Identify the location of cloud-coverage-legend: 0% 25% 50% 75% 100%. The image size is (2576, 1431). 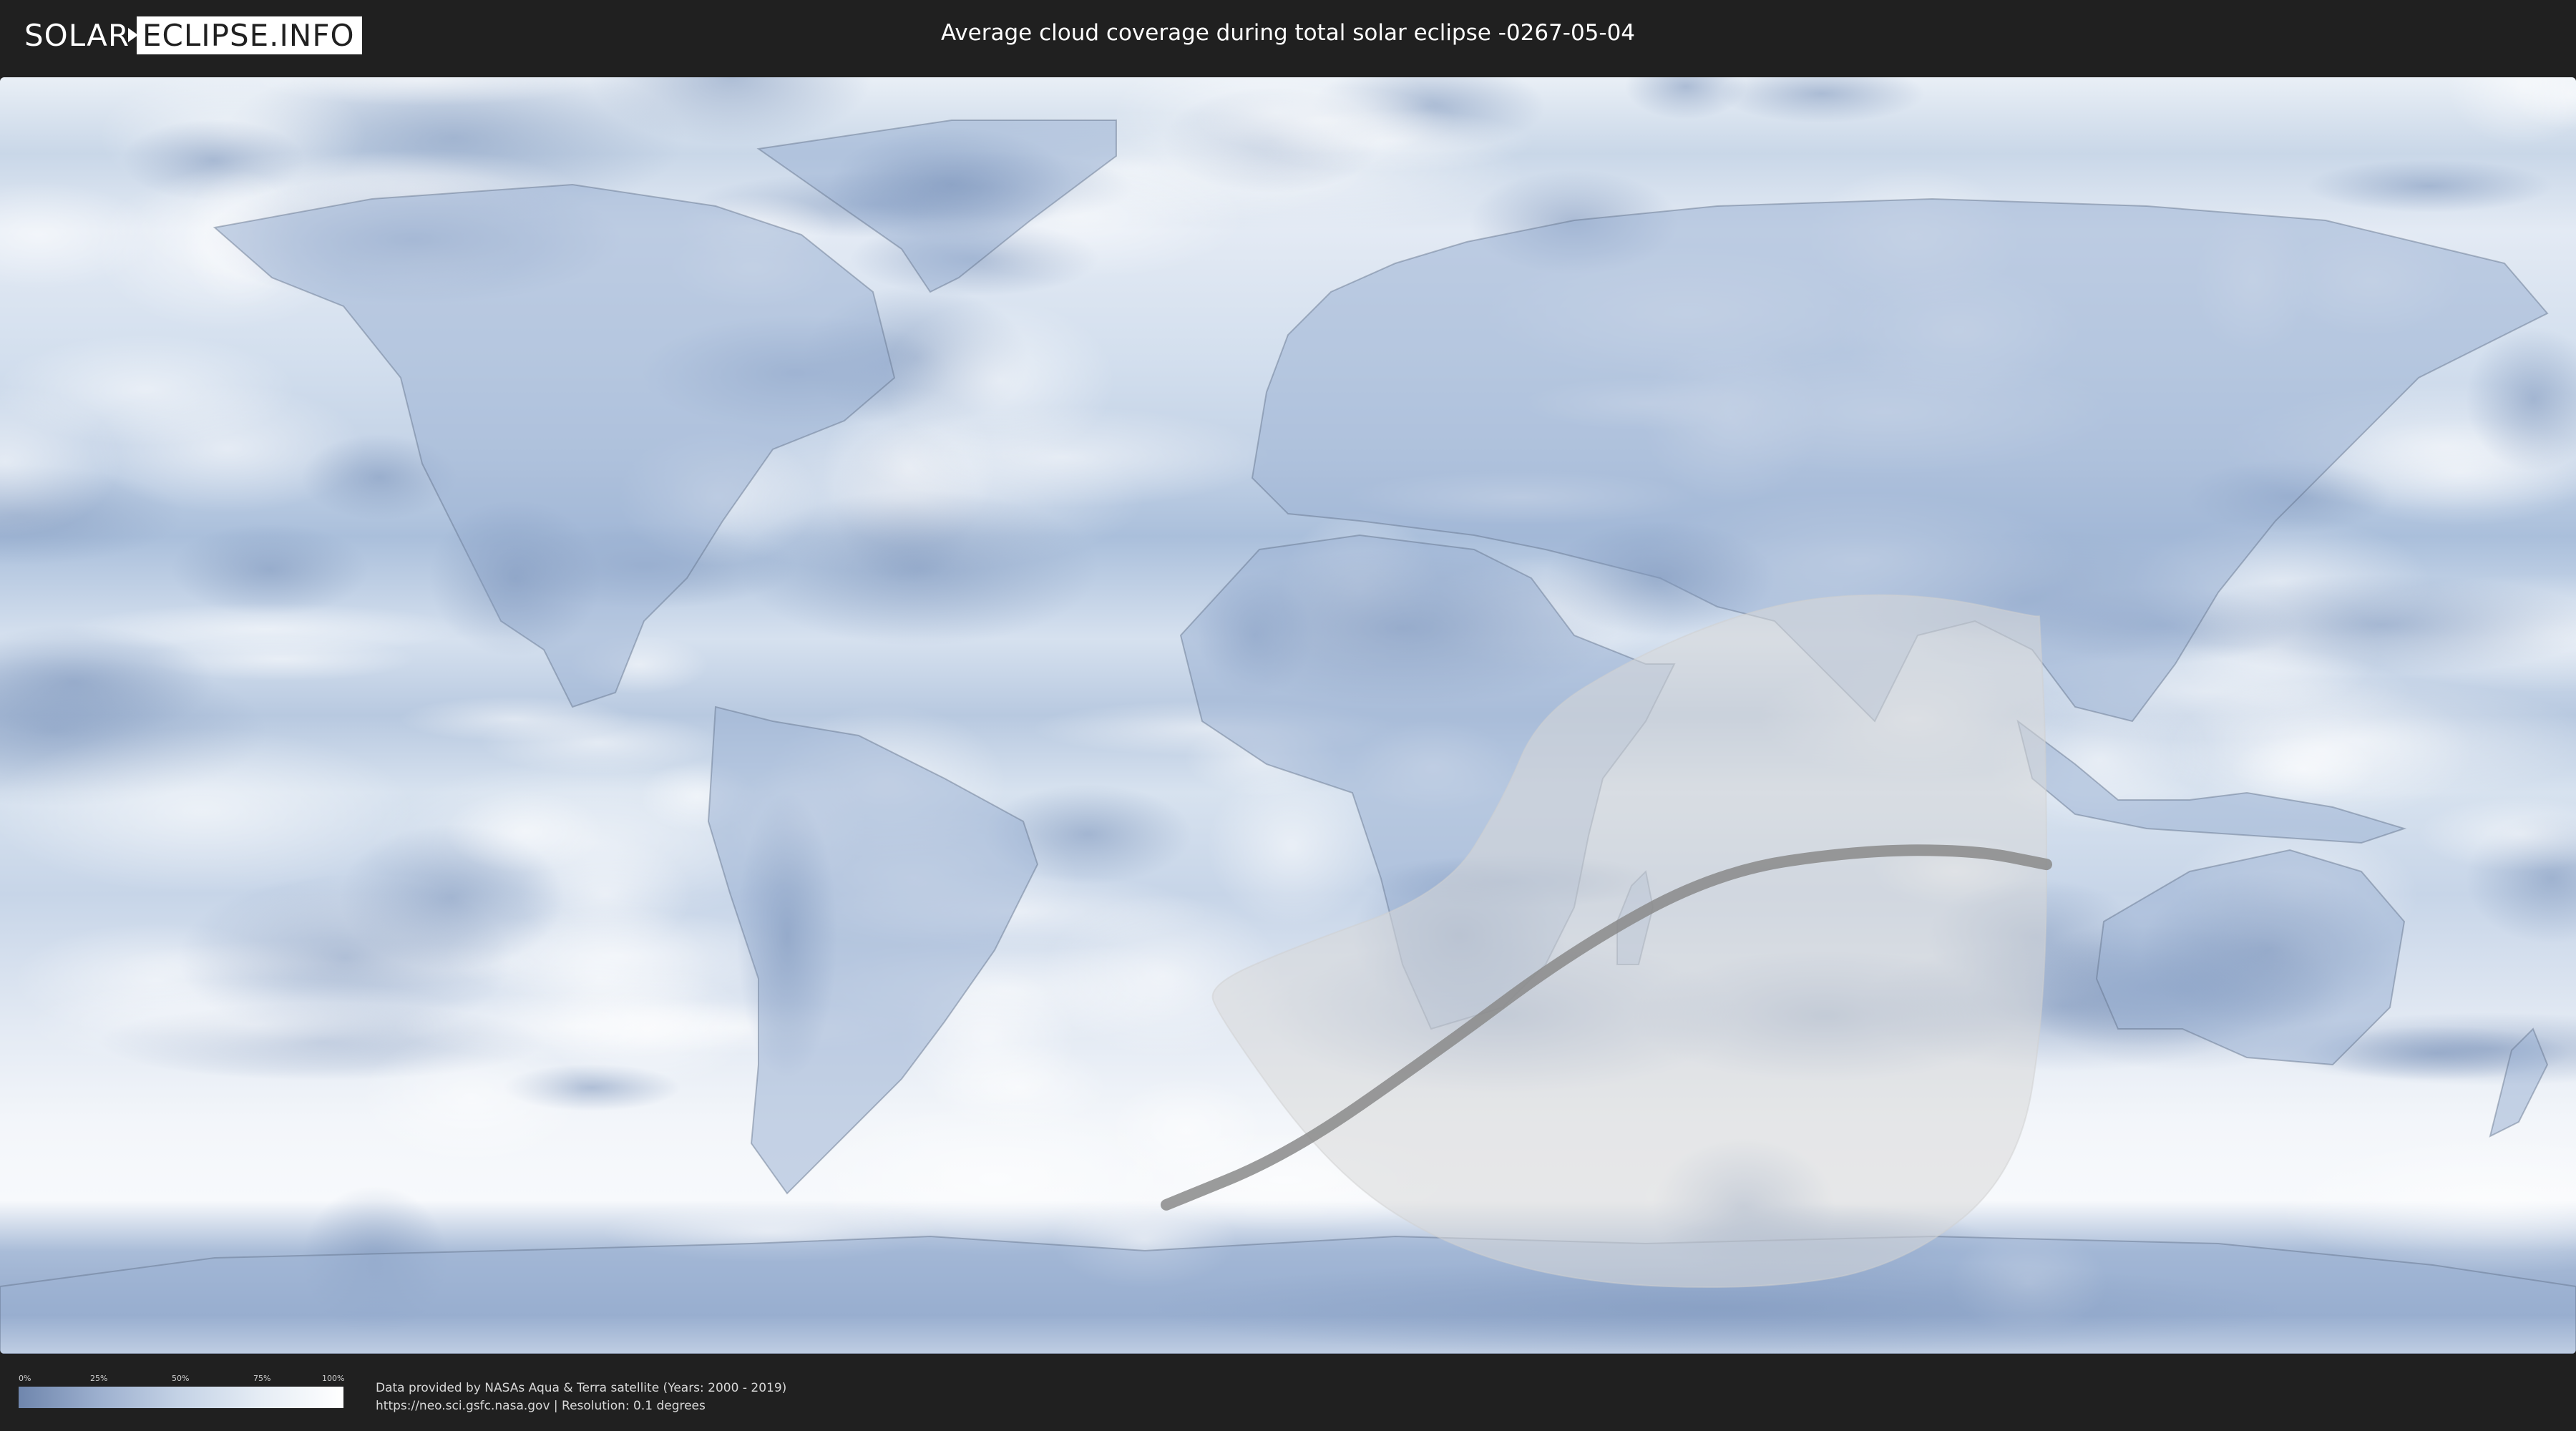
(182, 1392).